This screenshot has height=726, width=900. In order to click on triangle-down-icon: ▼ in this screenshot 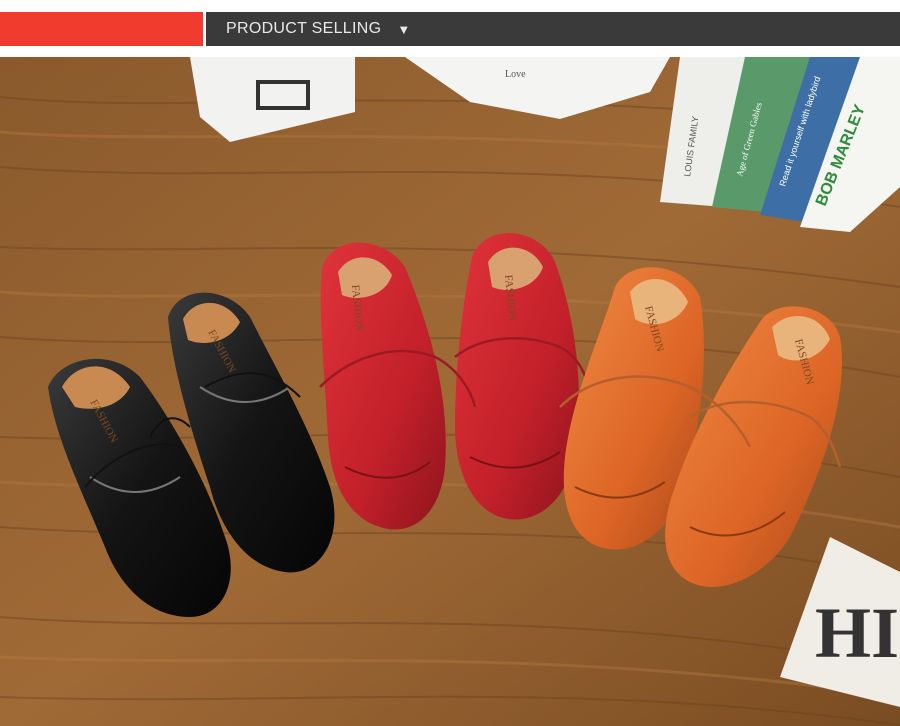, I will do `click(404, 29)`.